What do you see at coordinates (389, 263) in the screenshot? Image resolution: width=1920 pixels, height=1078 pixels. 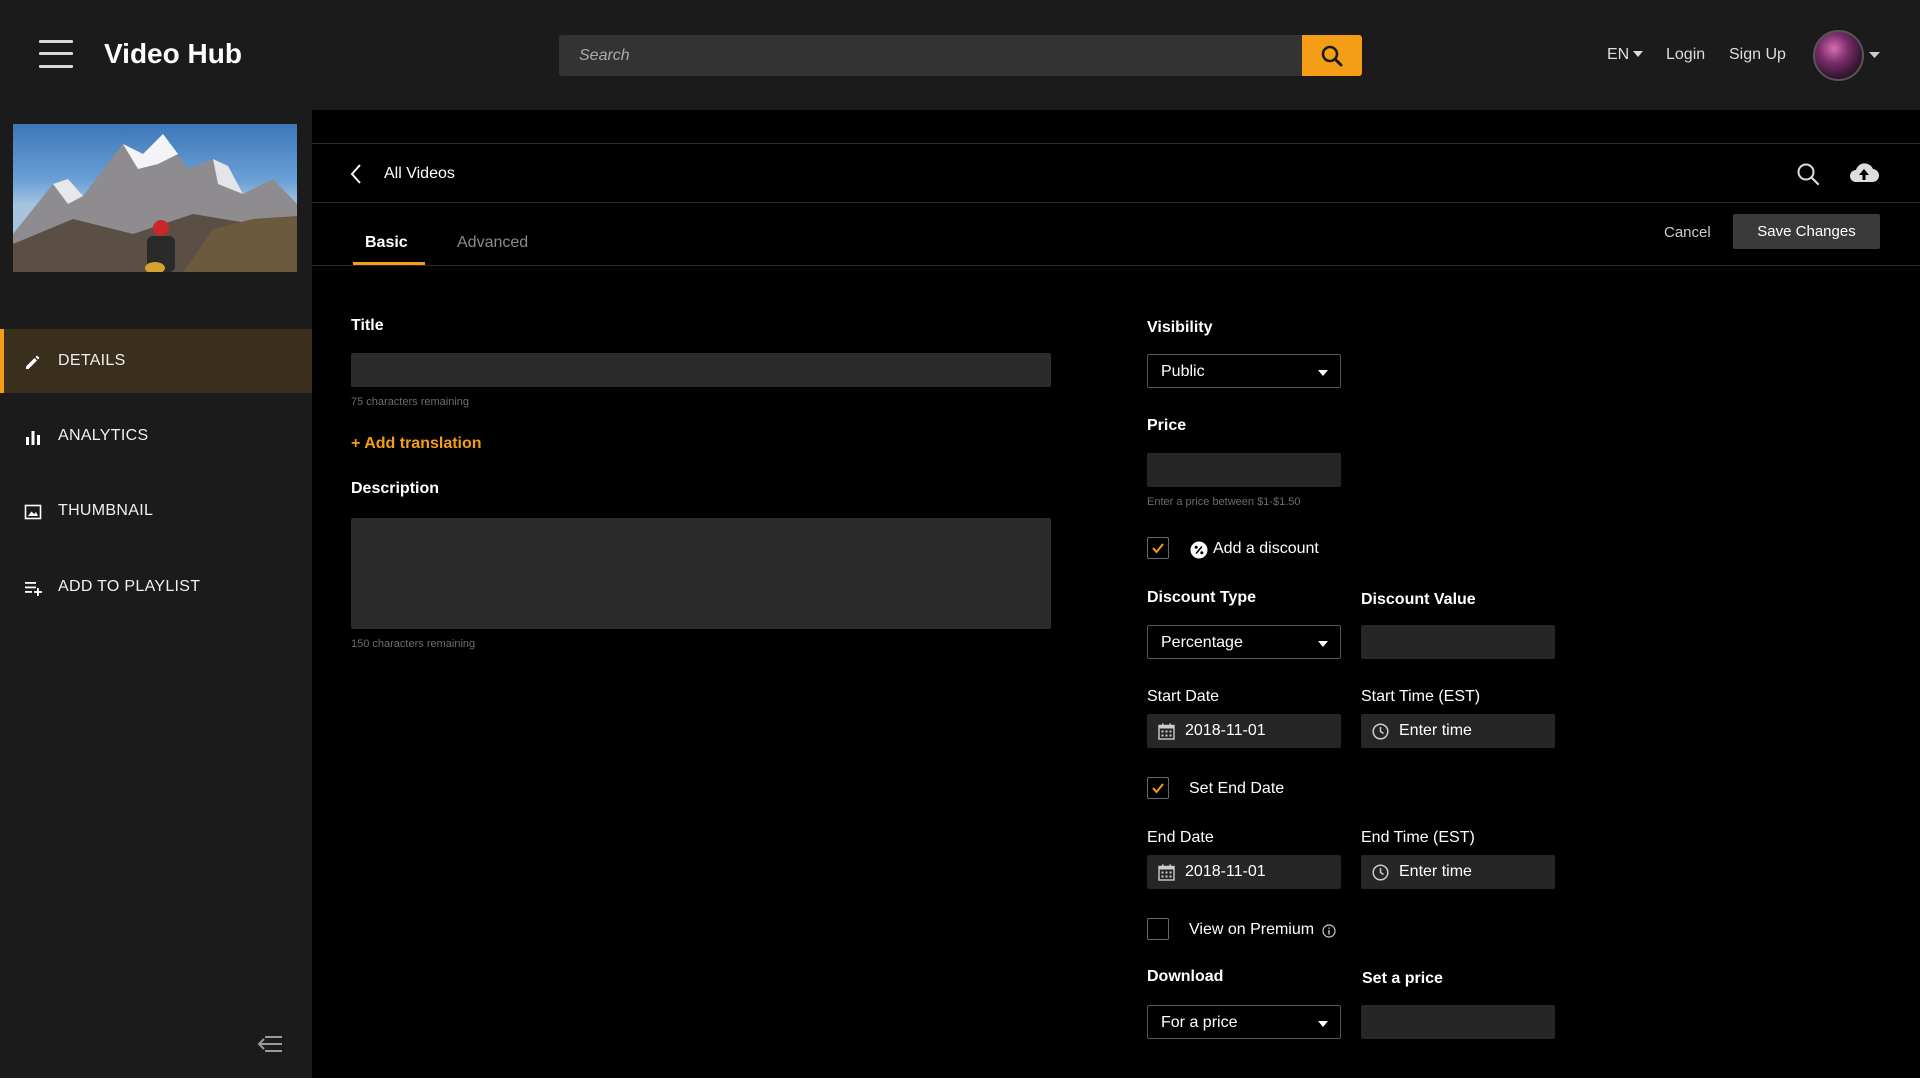 I see `active-tab-indicator` at bounding box center [389, 263].